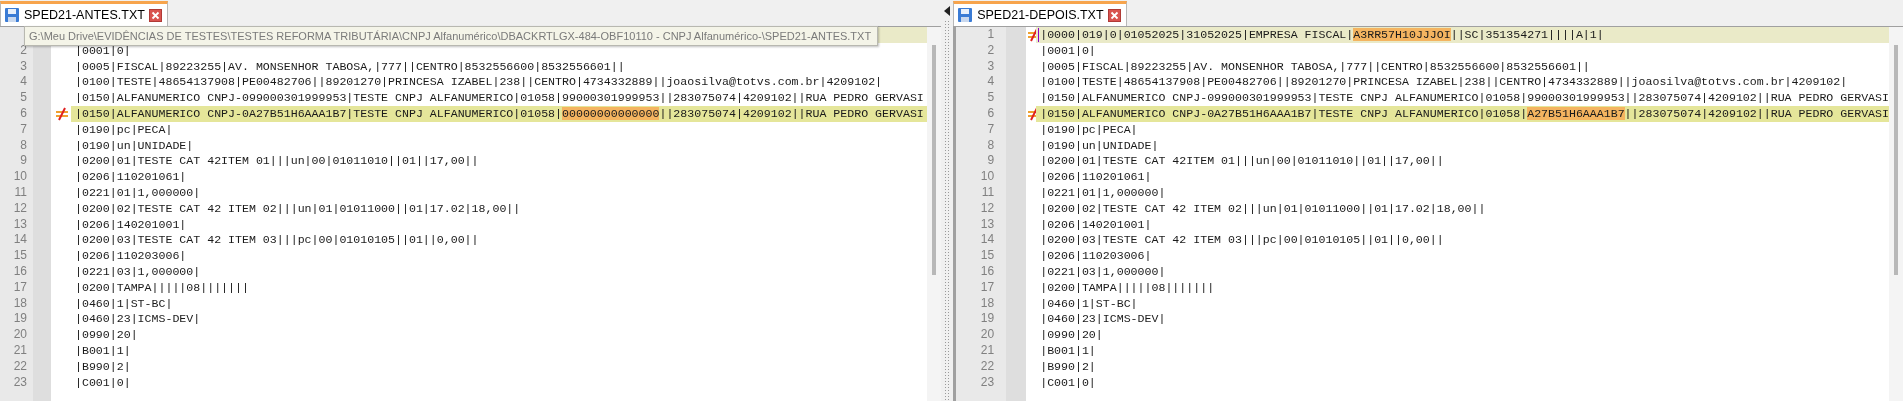 The width and height of the screenshot is (1903, 401). What do you see at coordinates (991, 49) in the screenshot?
I see `line-number: 2` at bounding box center [991, 49].